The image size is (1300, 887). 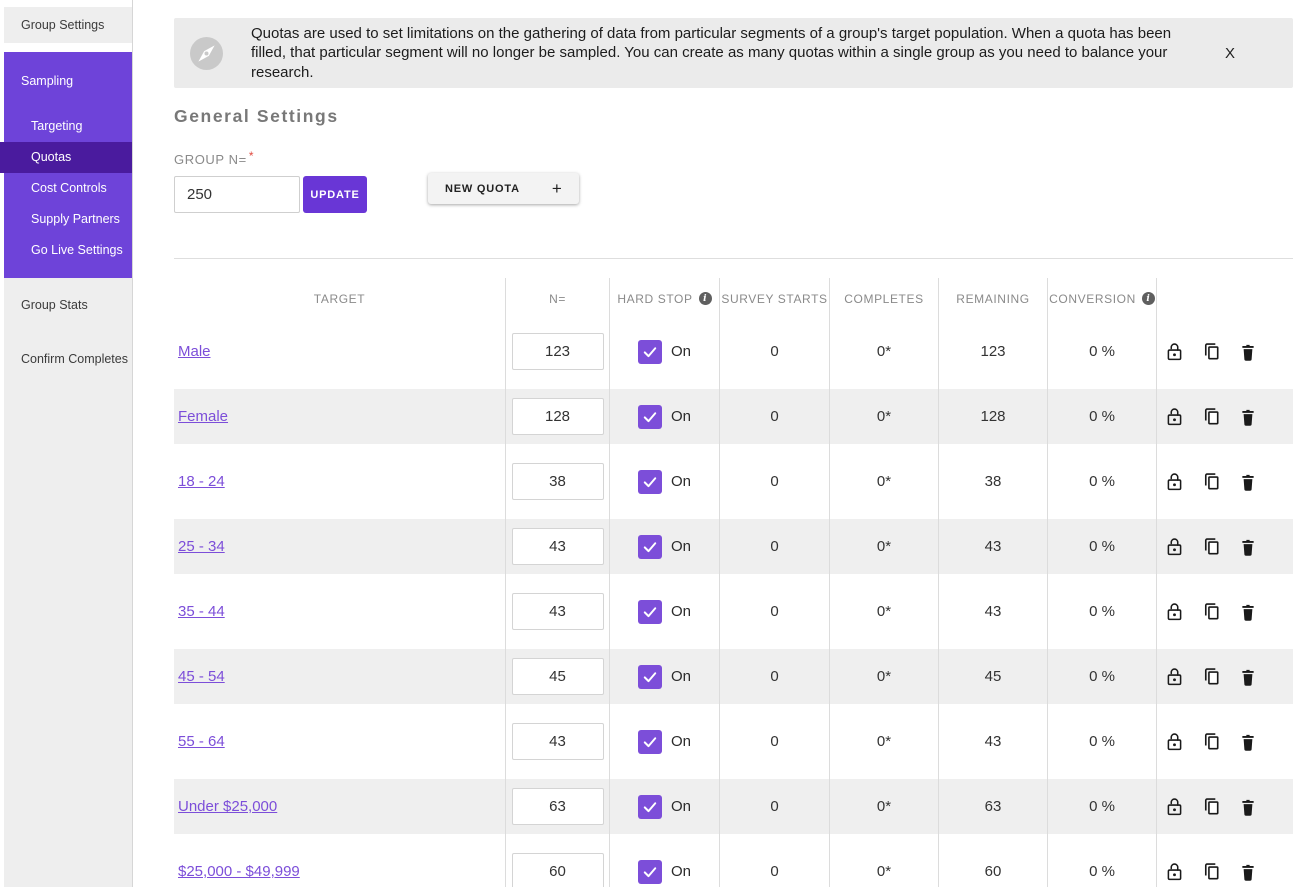 What do you see at coordinates (239, 871) in the screenshot?
I see `target-link: $25,000 - $49,999` at bounding box center [239, 871].